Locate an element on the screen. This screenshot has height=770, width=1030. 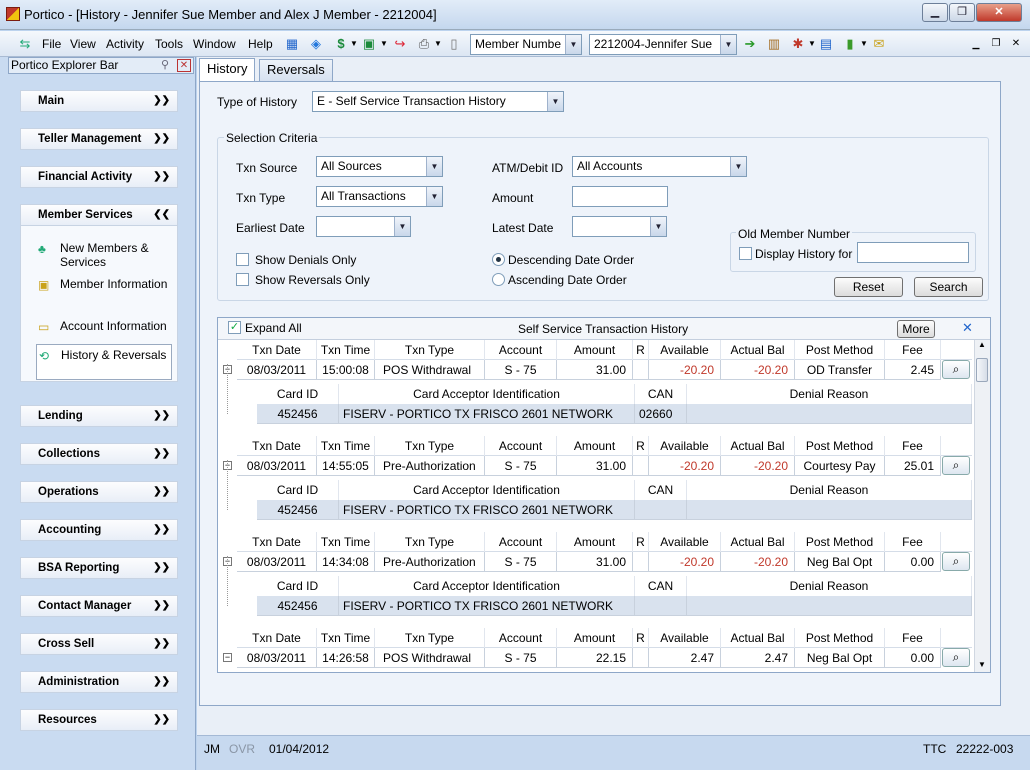
menu-help: Help is located at coordinates (260, 44).